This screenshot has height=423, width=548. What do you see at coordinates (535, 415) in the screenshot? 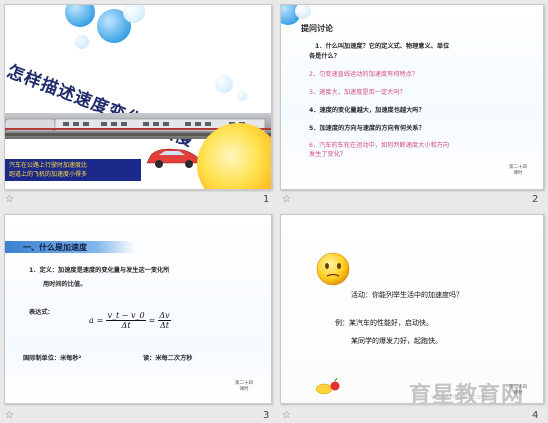
I see `slide-number: 4` at bounding box center [535, 415].